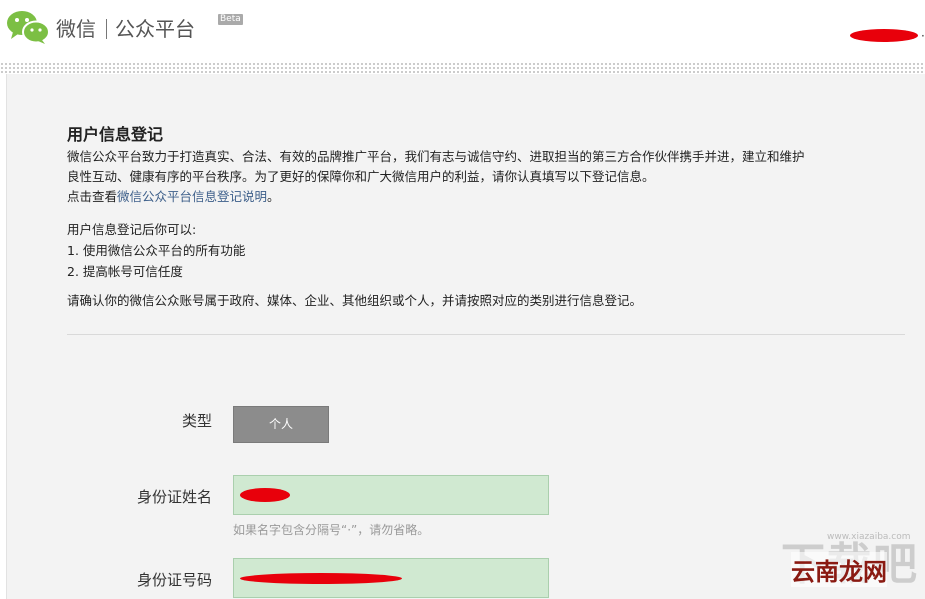 This screenshot has height=599, width=925. Describe the element at coordinates (265, 495) in the screenshot. I see `name-value-redacted` at that location.